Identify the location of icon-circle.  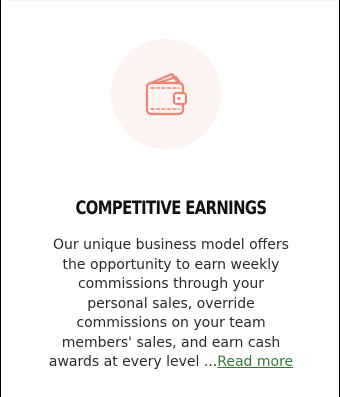
(166, 94).